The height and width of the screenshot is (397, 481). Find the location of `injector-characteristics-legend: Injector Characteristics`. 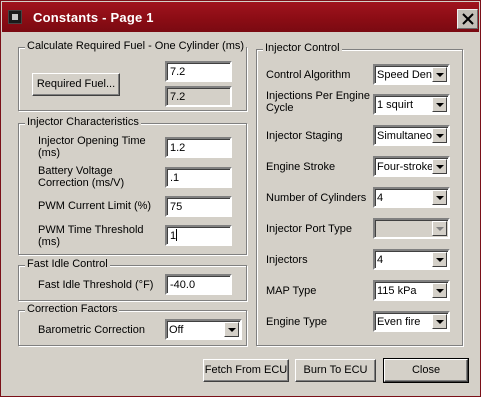

injector-characteristics-legend: Injector Characteristics is located at coordinates (83, 122).